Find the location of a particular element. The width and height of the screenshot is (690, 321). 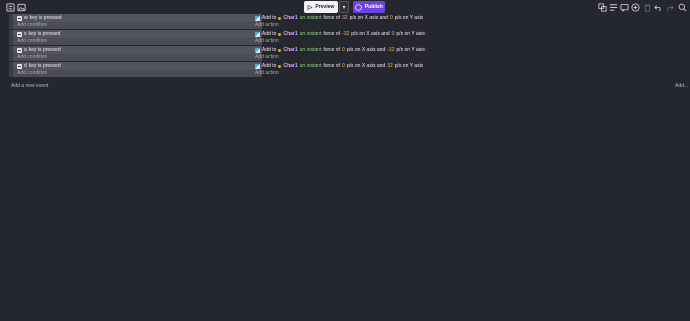

condition: a key is pressed is located at coordinates (39, 50).